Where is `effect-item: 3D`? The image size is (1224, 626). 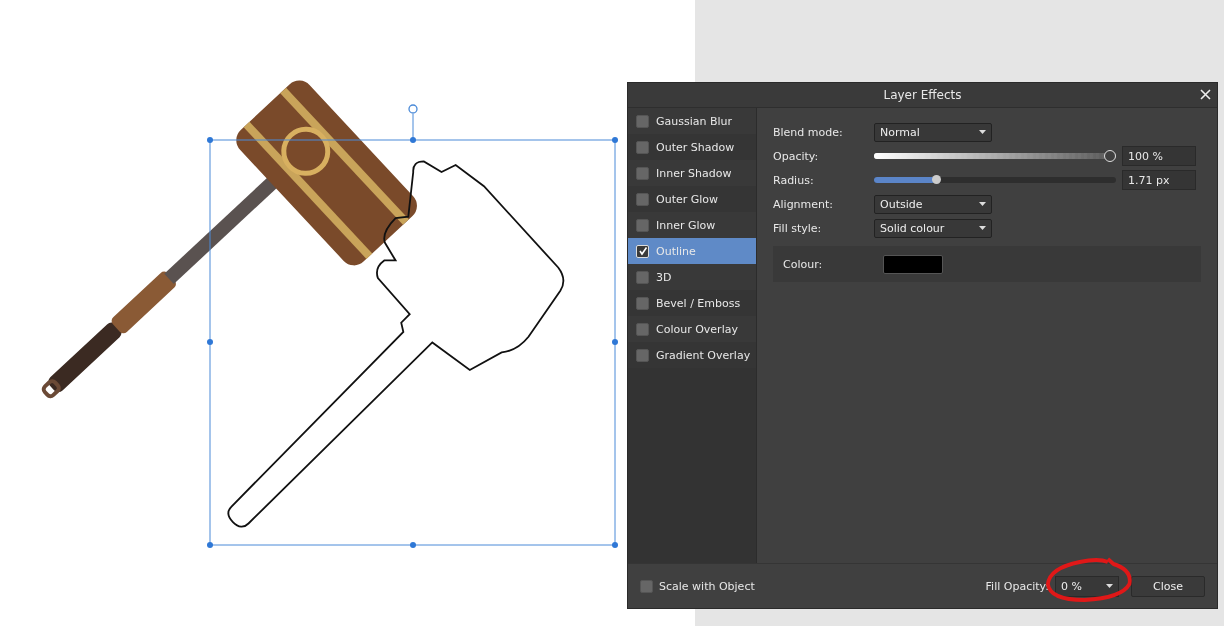 effect-item: 3D is located at coordinates (692, 277).